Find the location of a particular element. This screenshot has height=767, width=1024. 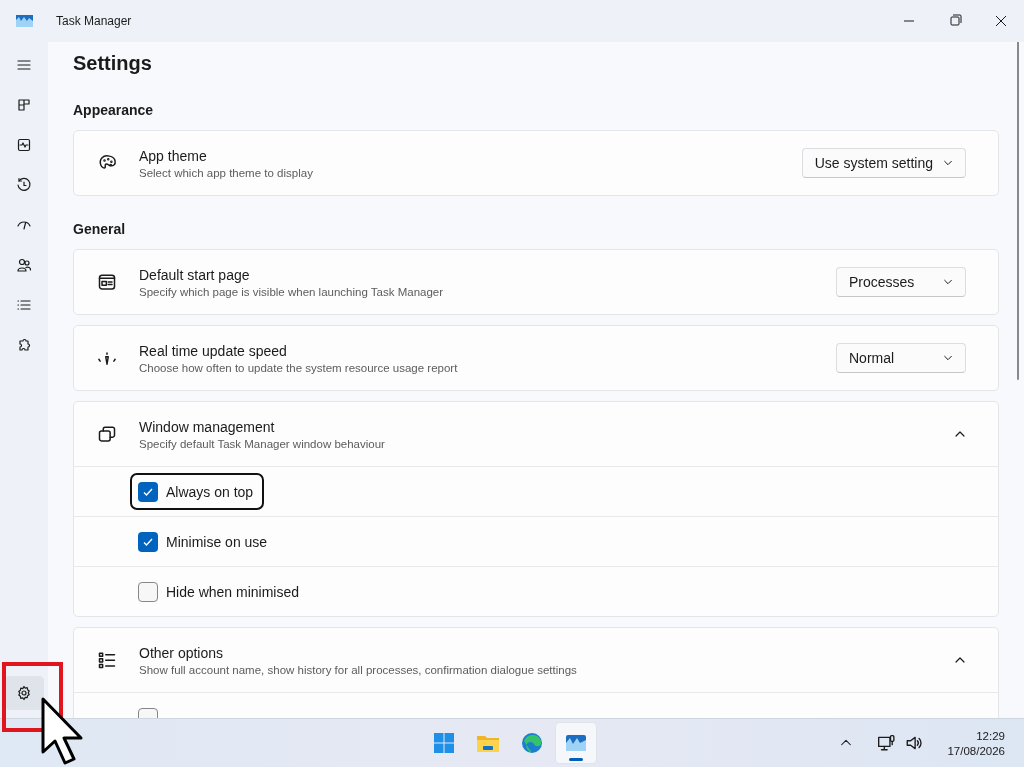

window-title: Task Manager is located at coordinates (94, 21).